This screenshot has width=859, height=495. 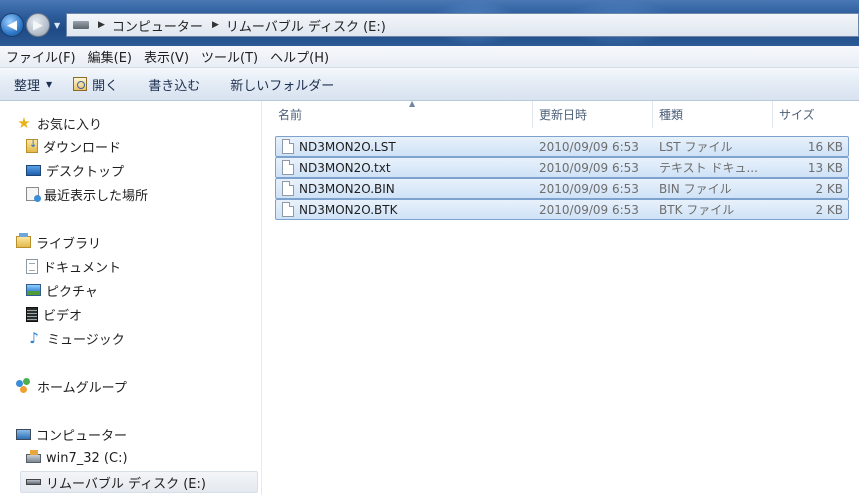 I want to click on video-icon, so click(x=32, y=314).